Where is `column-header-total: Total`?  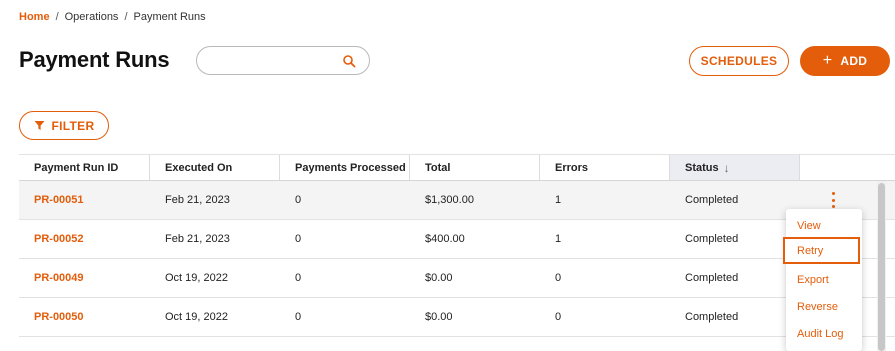
column-header-total: Total is located at coordinates (475, 167).